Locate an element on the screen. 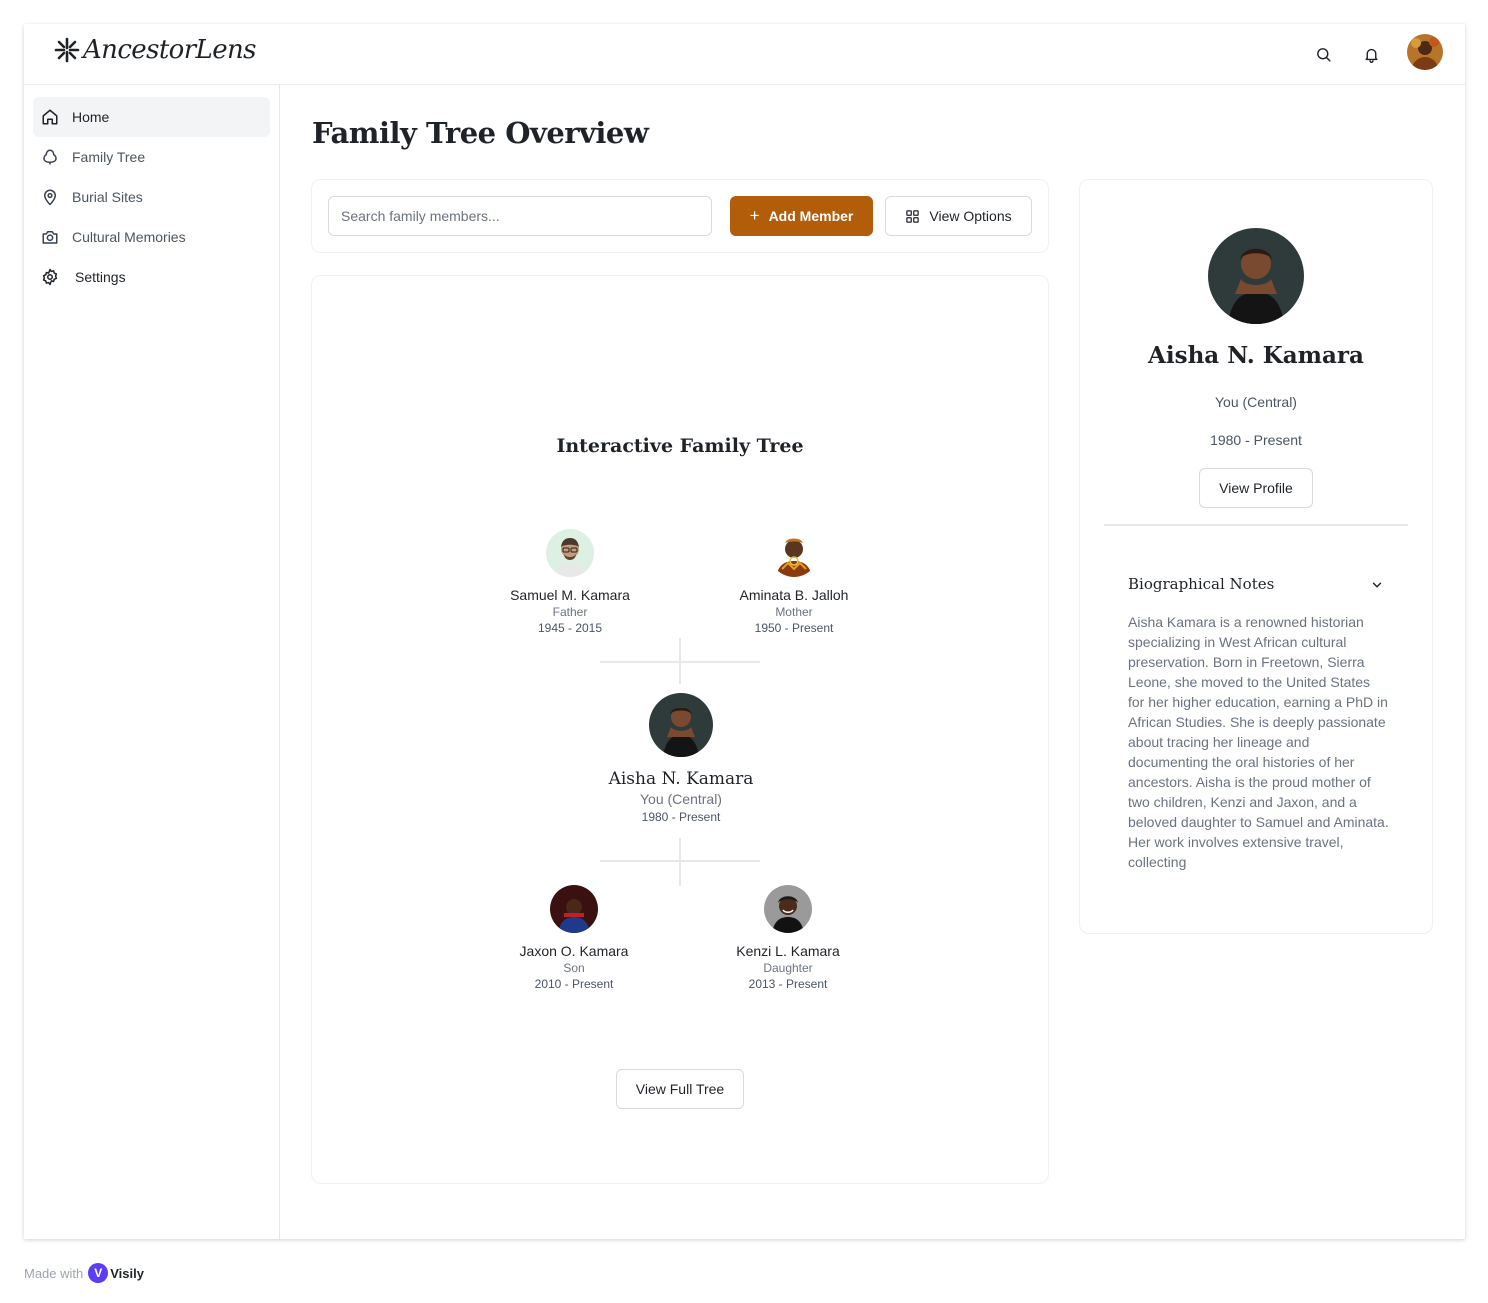 The height and width of the screenshot is (1303, 1488). sidebar-item-home: Home is located at coordinates (151, 117).